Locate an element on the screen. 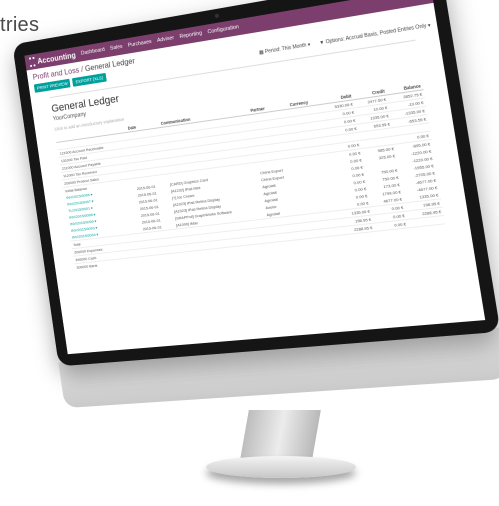 The width and height of the screenshot is (499, 506). camera-icon is located at coordinates (217, 16).